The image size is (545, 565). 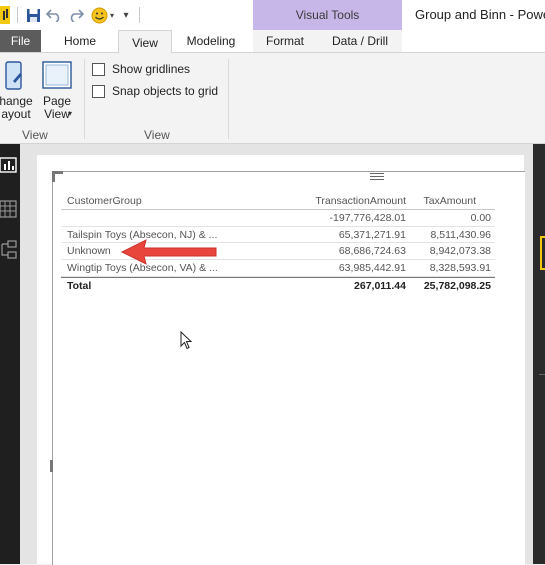 What do you see at coordinates (460, 251) in the screenshot?
I see `cell-tax-amount: 8,942,073.38` at bounding box center [460, 251].